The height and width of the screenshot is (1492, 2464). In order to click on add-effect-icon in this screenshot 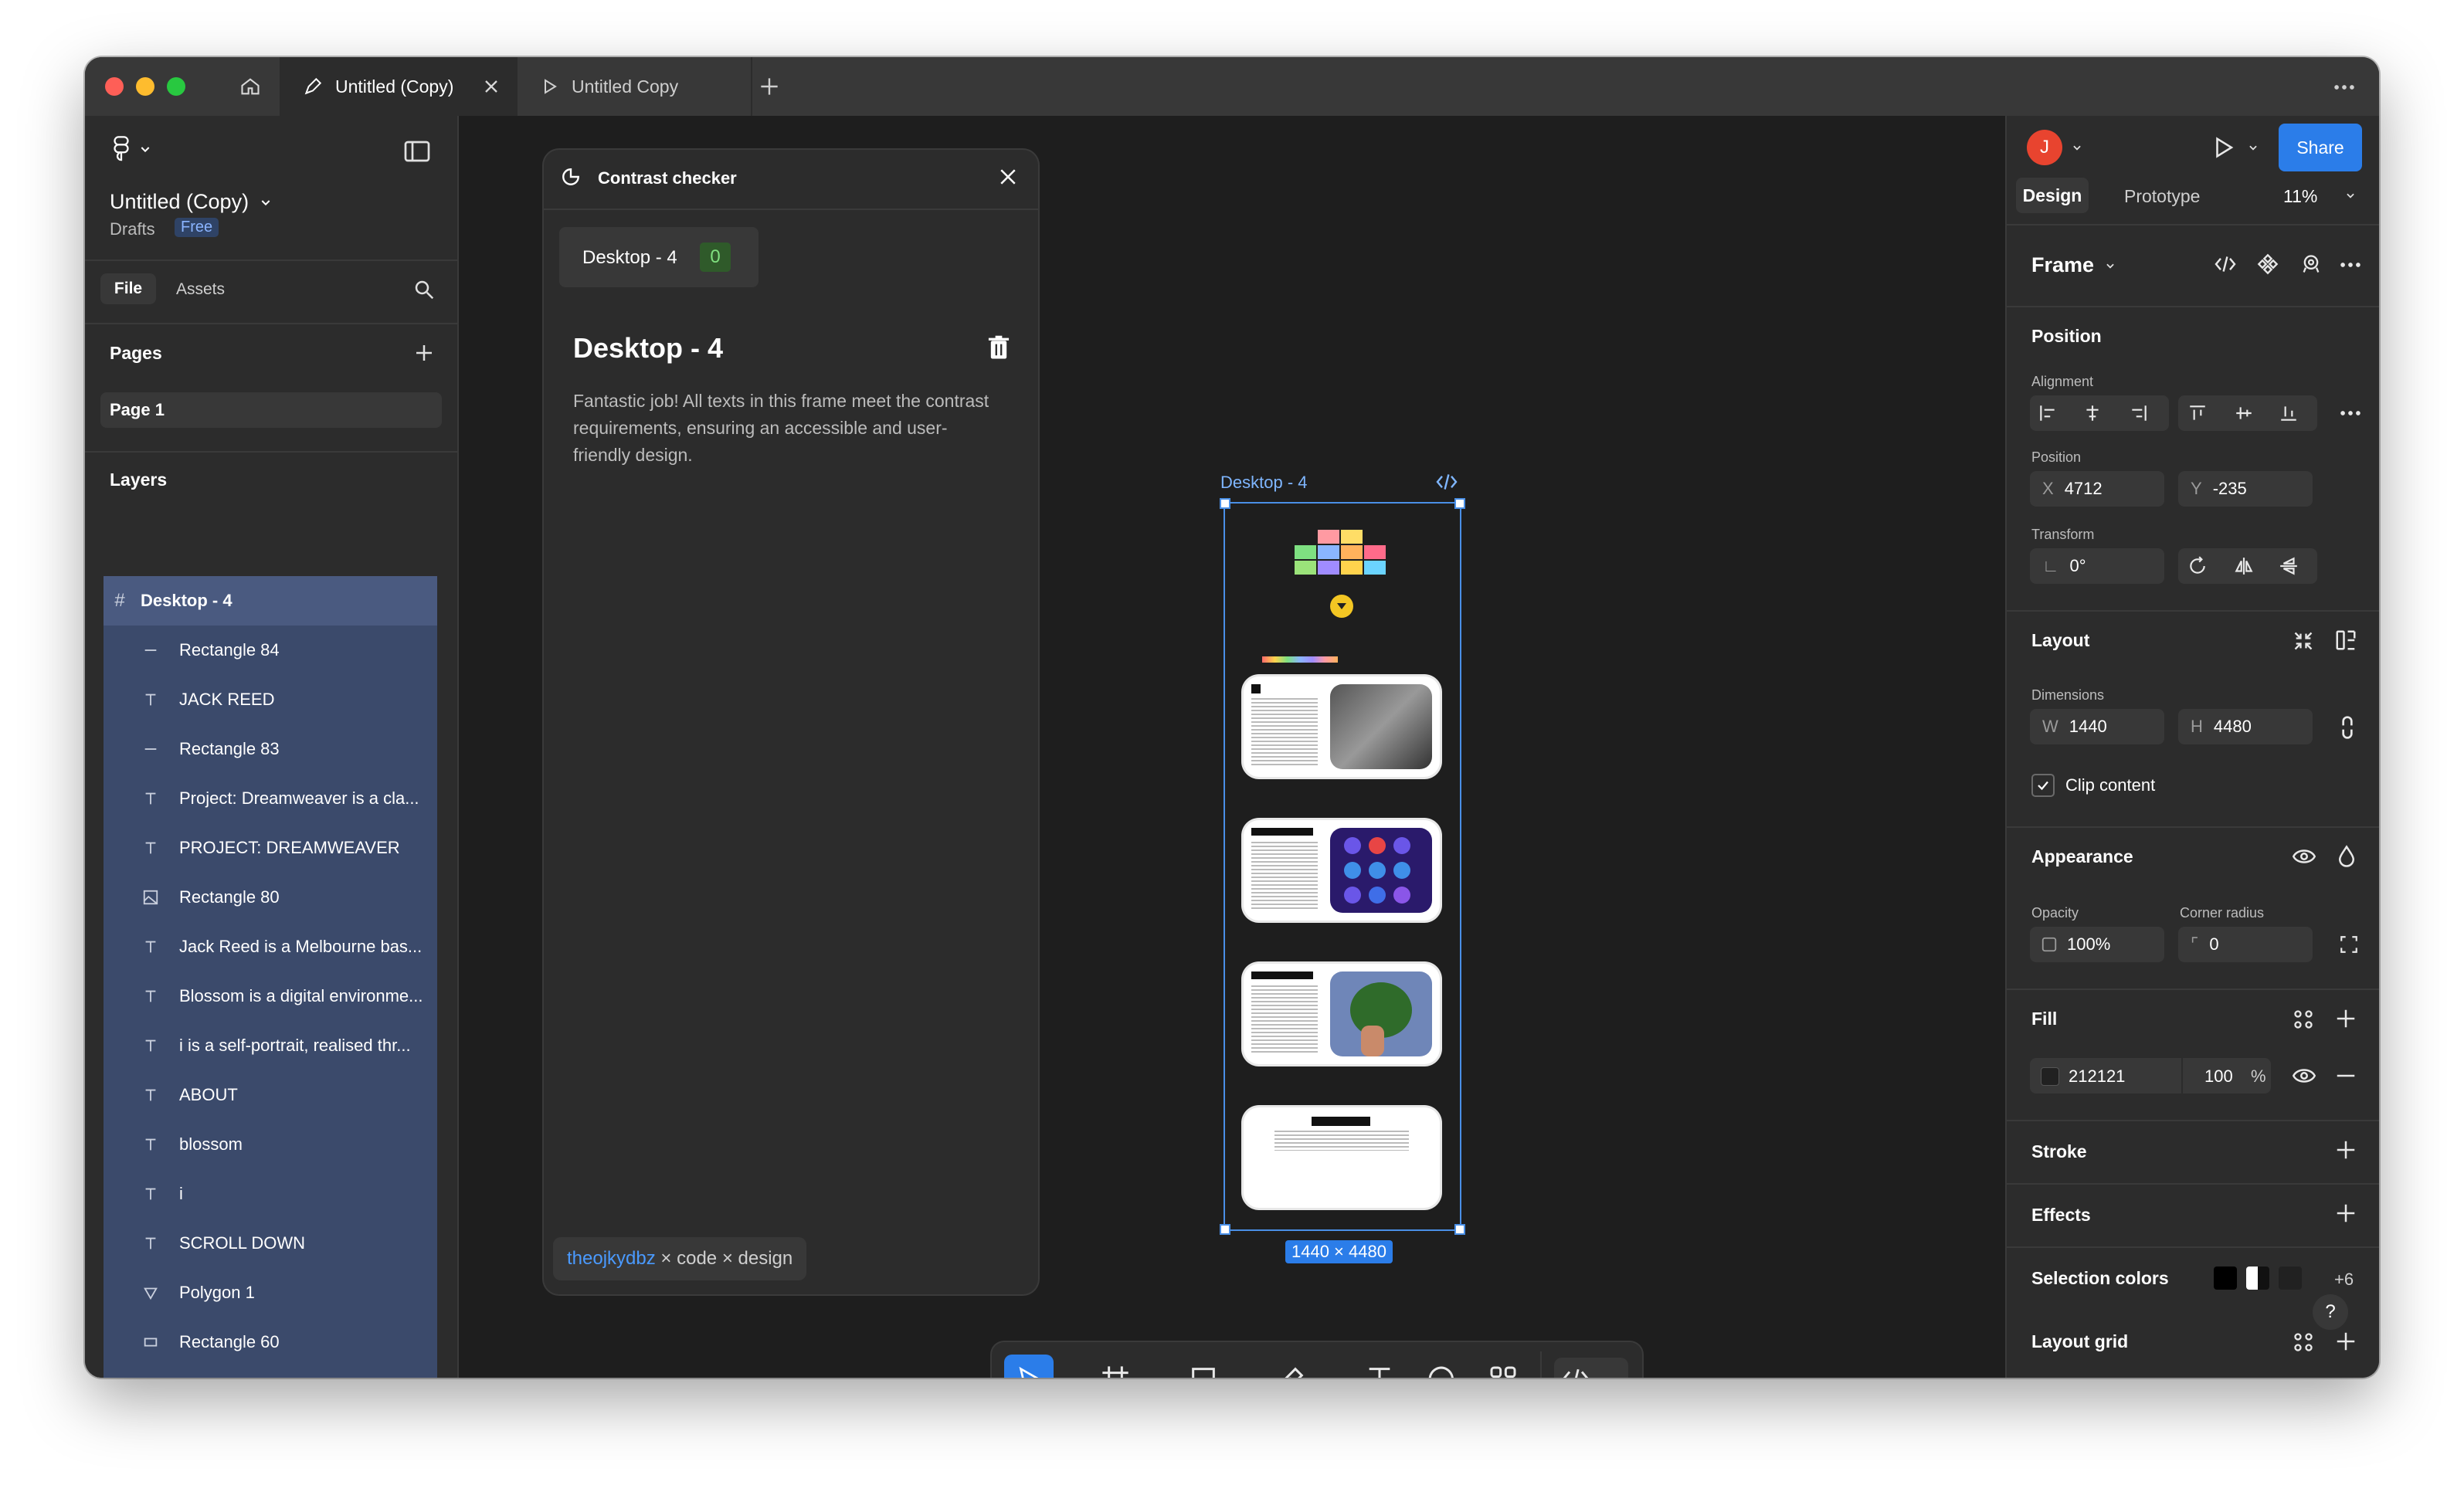, I will do `click(2345, 1214)`.